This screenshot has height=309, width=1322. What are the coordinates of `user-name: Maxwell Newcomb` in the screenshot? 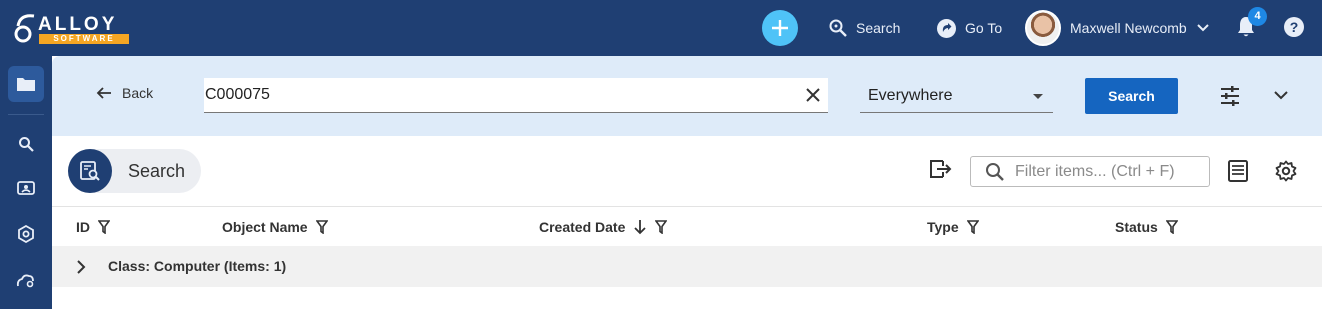 It's located at (1128, 28).